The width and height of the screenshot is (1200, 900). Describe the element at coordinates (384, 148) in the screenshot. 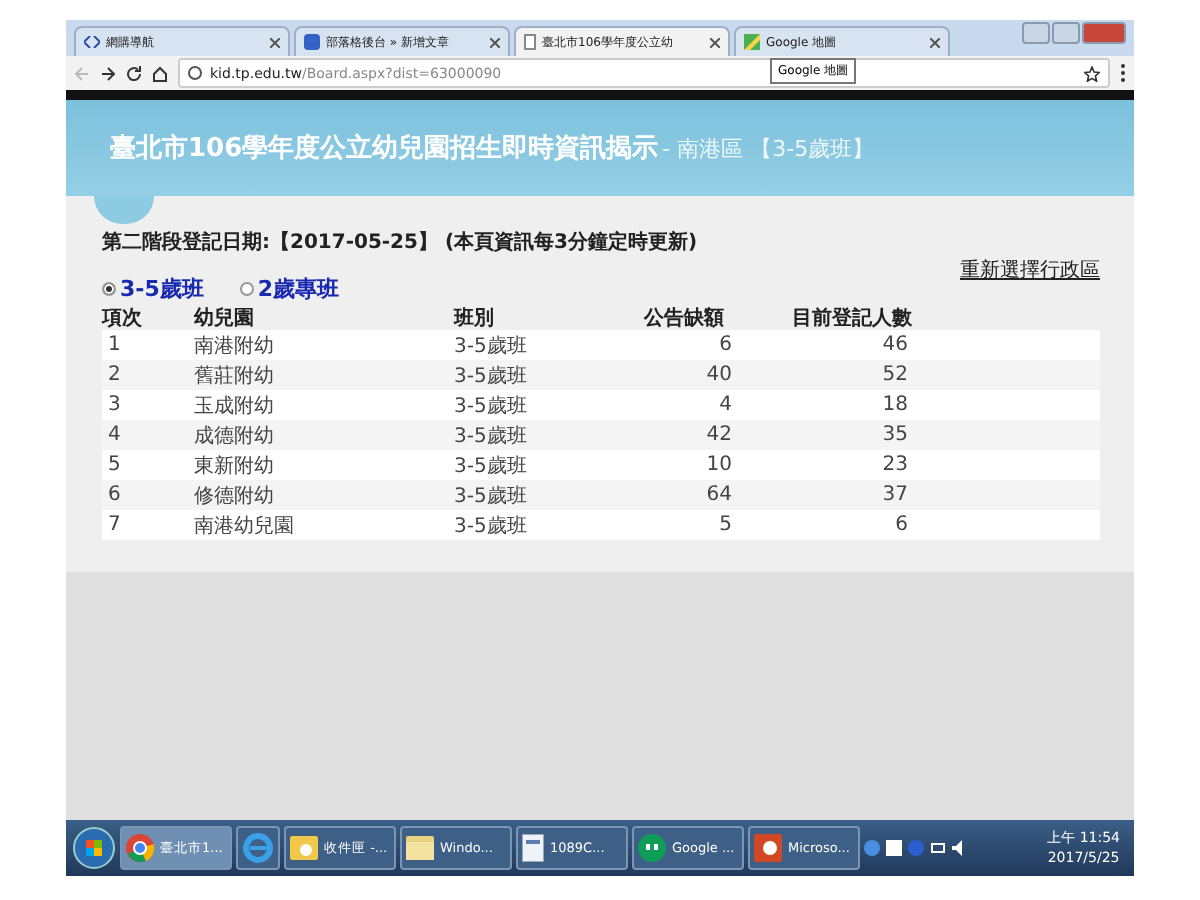

I see `page-title: 臺北市106學年度公立幼兒園招生即時資訊揭示` at that location.